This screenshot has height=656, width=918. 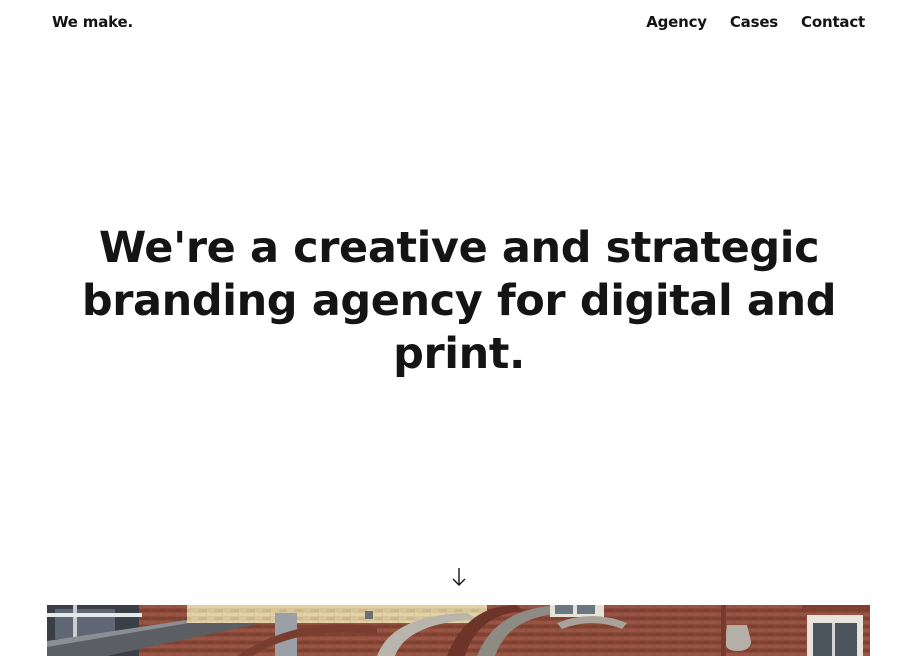 What do you see at coordinates (833, 22) in the screenshot?
I see `nav-item-contact: Contact` at bounding box center [833, 22].